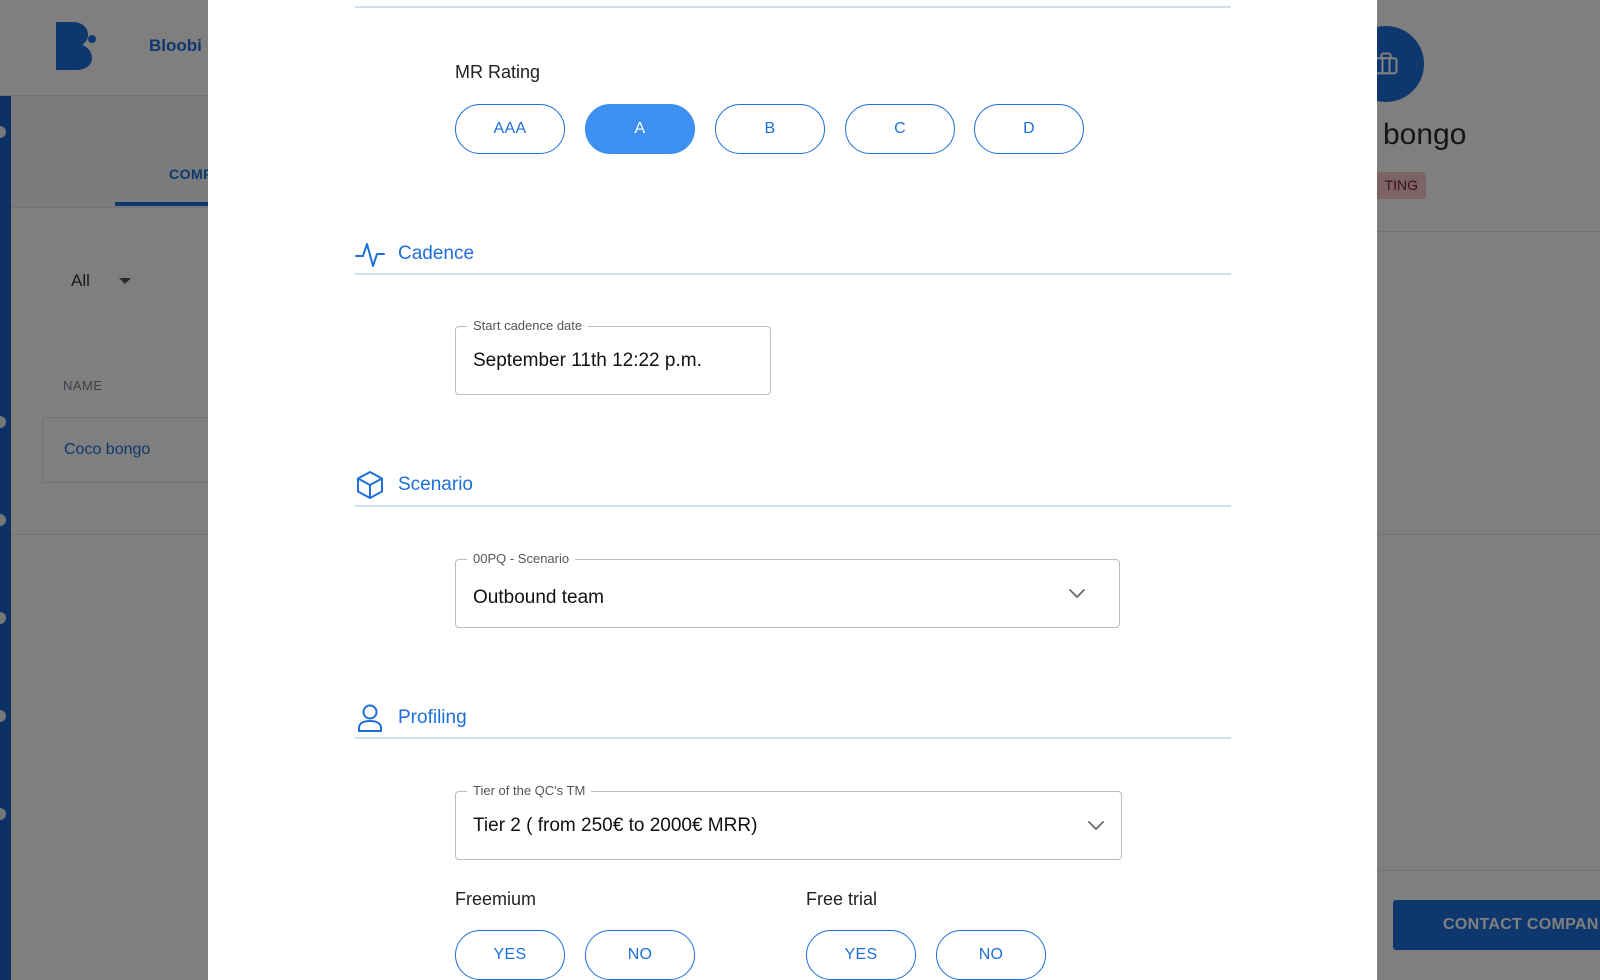  I want to click on mr-rating-option-a: A, so click(640, 129).